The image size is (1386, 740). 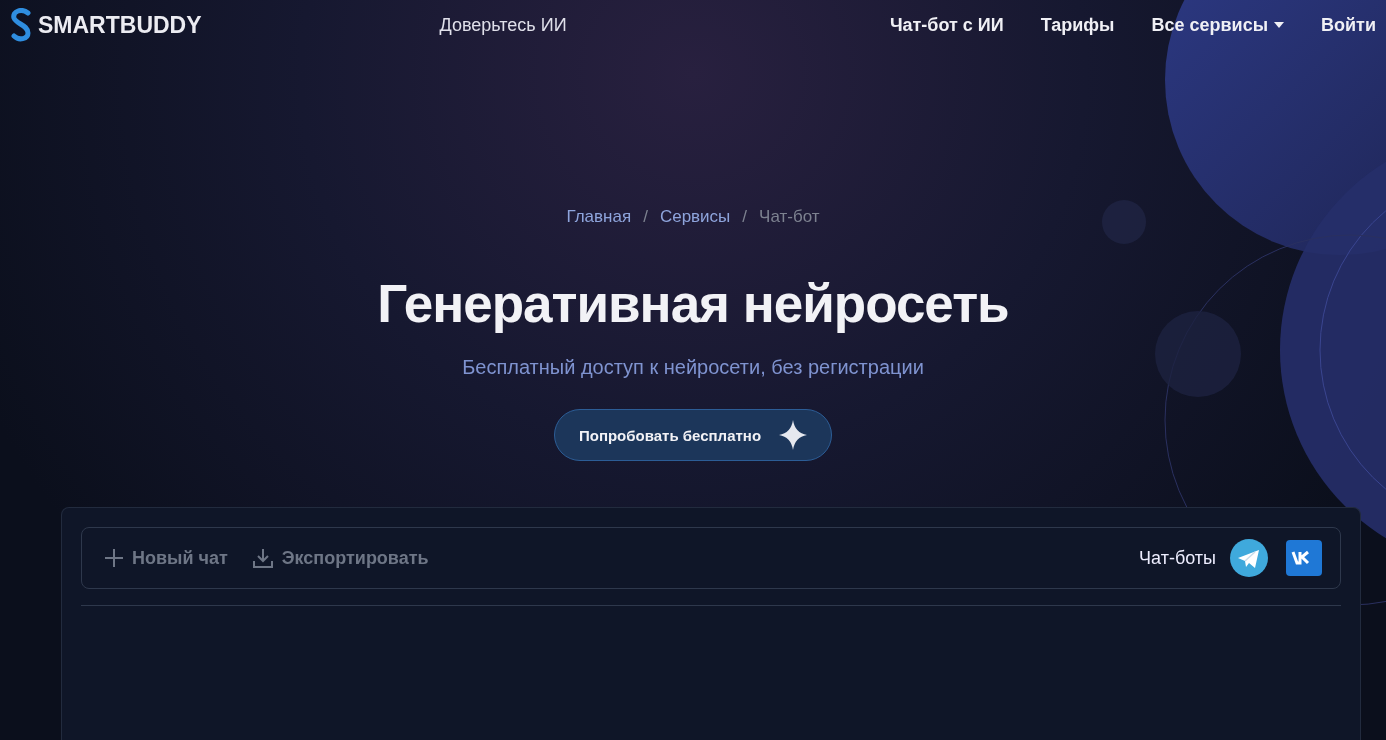 I want to click on paper-plane-icon, so click(x=1249, y=558).